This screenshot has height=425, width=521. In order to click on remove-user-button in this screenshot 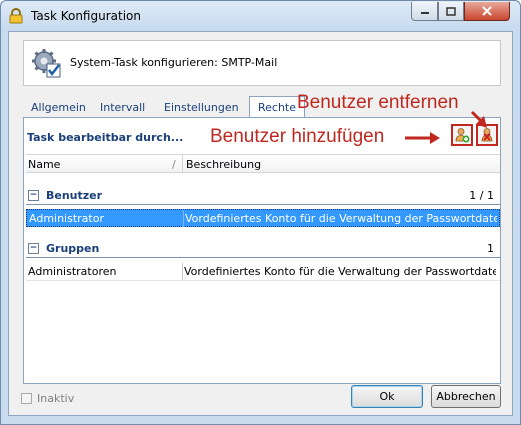, I will do `click(487, 135)`.